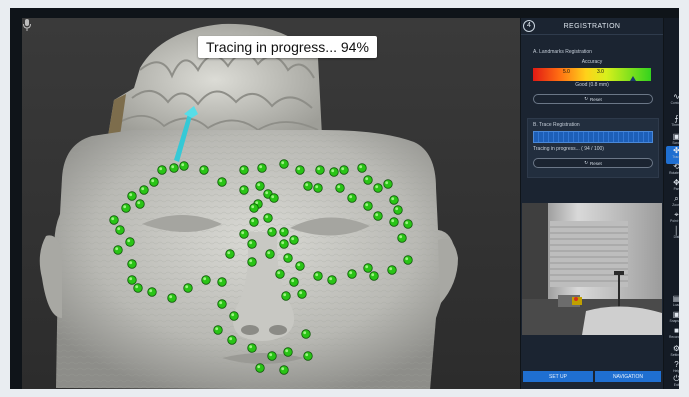 This screenshot has width=689, height=397. I want to click on navigation-button: NAVIGATION, so click(628, 376).